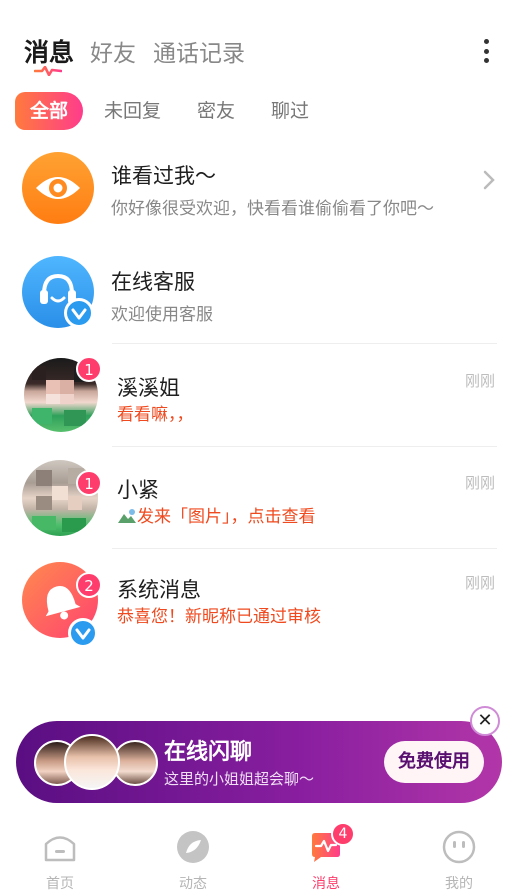 The width and height of the screenshot is (519, 896). What do you see at coordinates (127, 516) in the screenshot?
I see `image-icon` at bounding box center [127, 516].